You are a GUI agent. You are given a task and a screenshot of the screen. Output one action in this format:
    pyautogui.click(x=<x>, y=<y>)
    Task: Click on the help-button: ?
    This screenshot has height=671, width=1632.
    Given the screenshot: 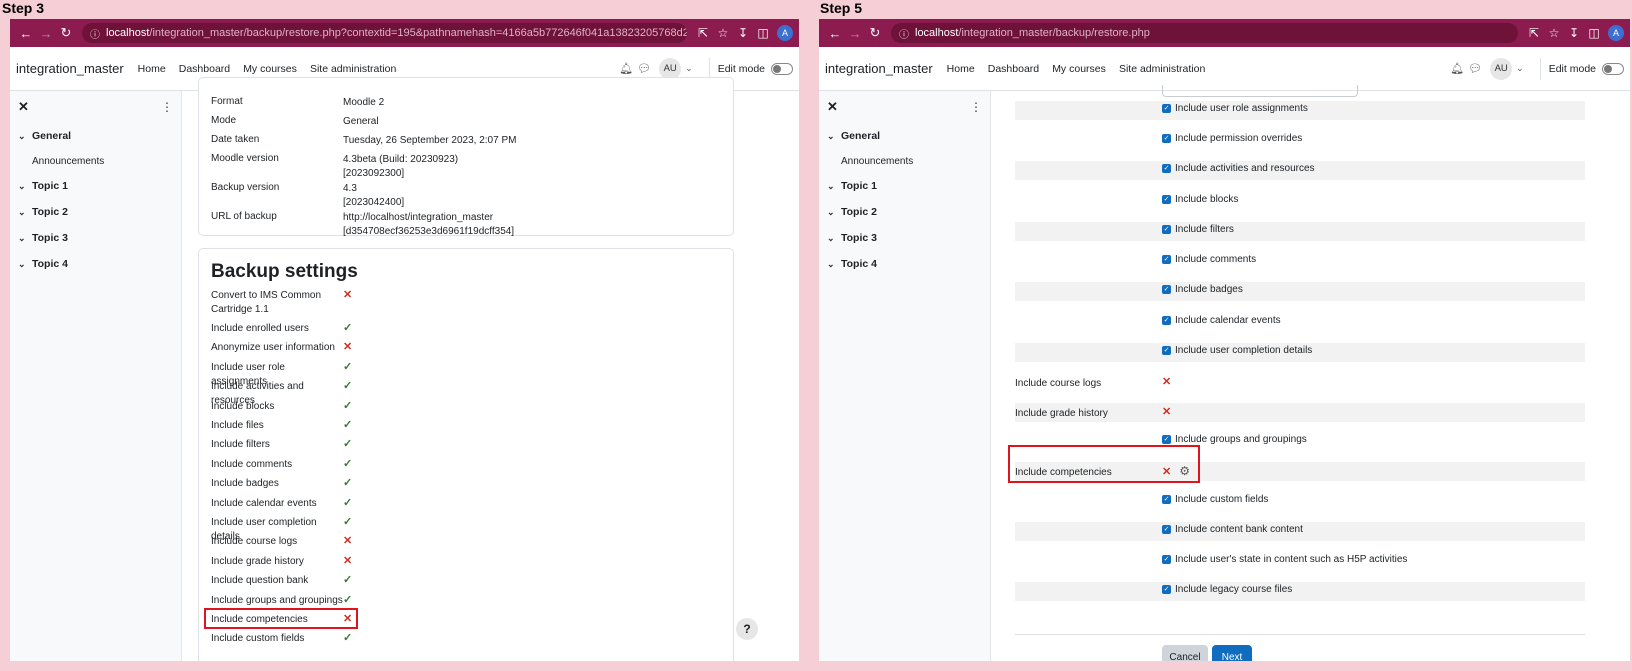 What is the action you would take?
    pyautogui.click(x=747, y=629)
    